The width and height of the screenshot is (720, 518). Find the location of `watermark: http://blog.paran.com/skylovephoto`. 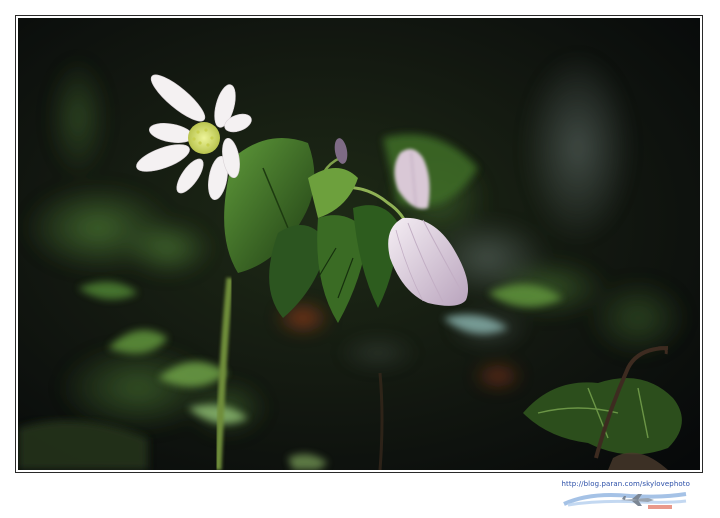

watermark: http://blog.paran.com/skylovephoto is located at coordinates (615, 496).